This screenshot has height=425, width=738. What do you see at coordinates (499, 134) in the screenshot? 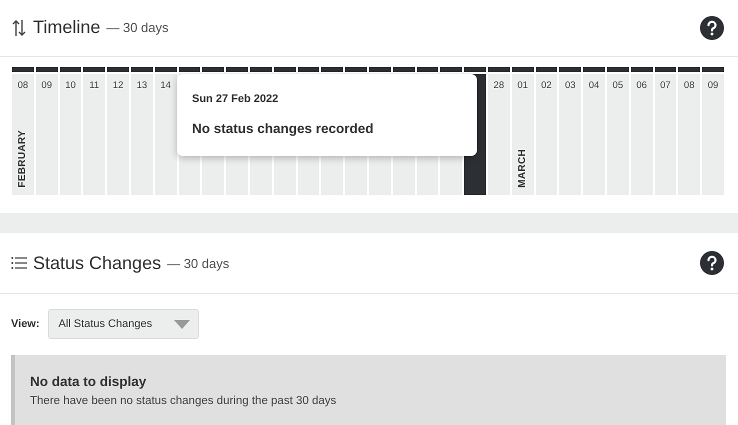
I see `day-column: 28` at bounding box center [499, 134].